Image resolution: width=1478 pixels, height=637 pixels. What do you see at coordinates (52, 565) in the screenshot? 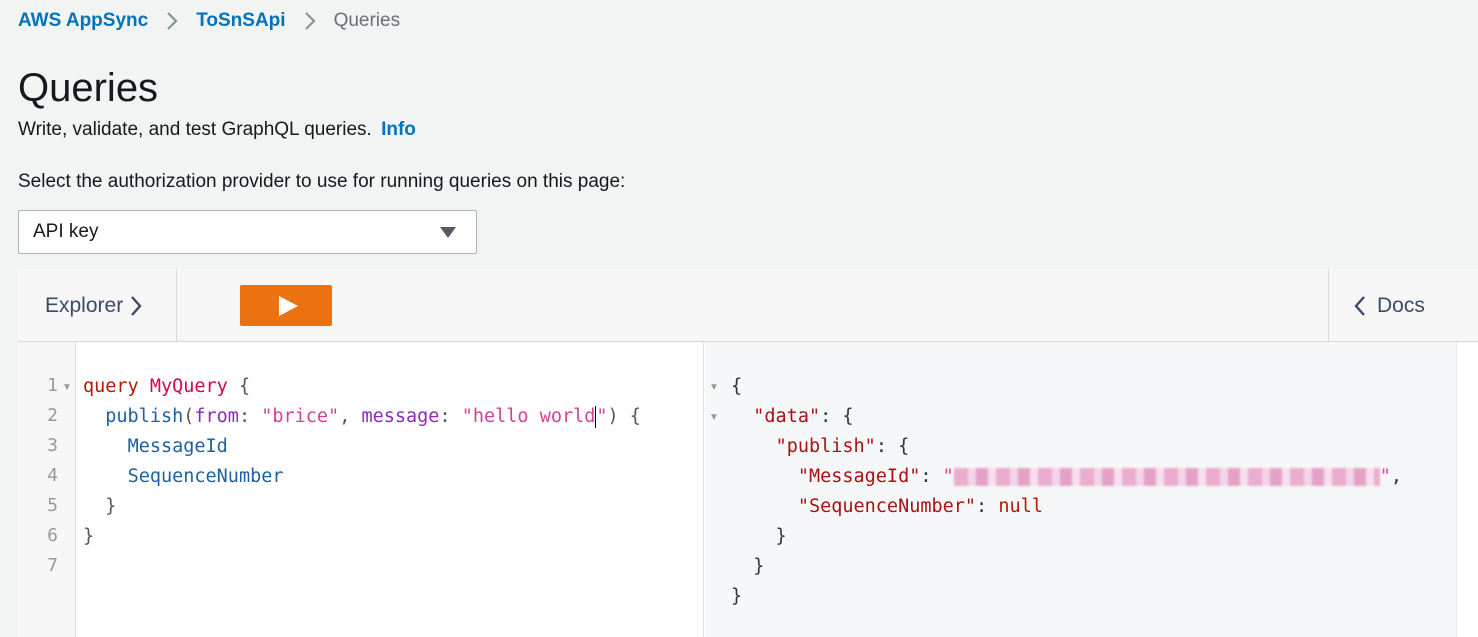
I see `line-number: 7` at bounding box center [52, 565].